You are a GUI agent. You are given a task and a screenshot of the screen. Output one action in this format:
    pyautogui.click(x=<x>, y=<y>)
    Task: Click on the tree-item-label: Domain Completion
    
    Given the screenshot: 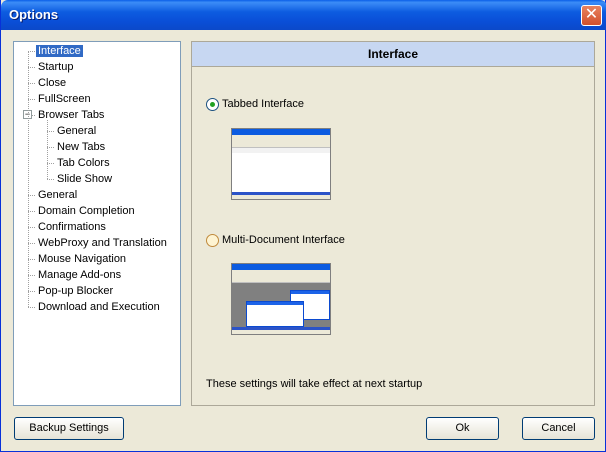 What is the action you would take?
    pyautogui.click(x=86, y=211)
    